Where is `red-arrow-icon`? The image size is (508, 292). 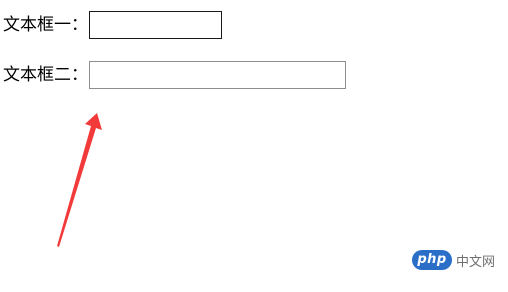 red-arrow-icon is located at coordinates (79, 180).